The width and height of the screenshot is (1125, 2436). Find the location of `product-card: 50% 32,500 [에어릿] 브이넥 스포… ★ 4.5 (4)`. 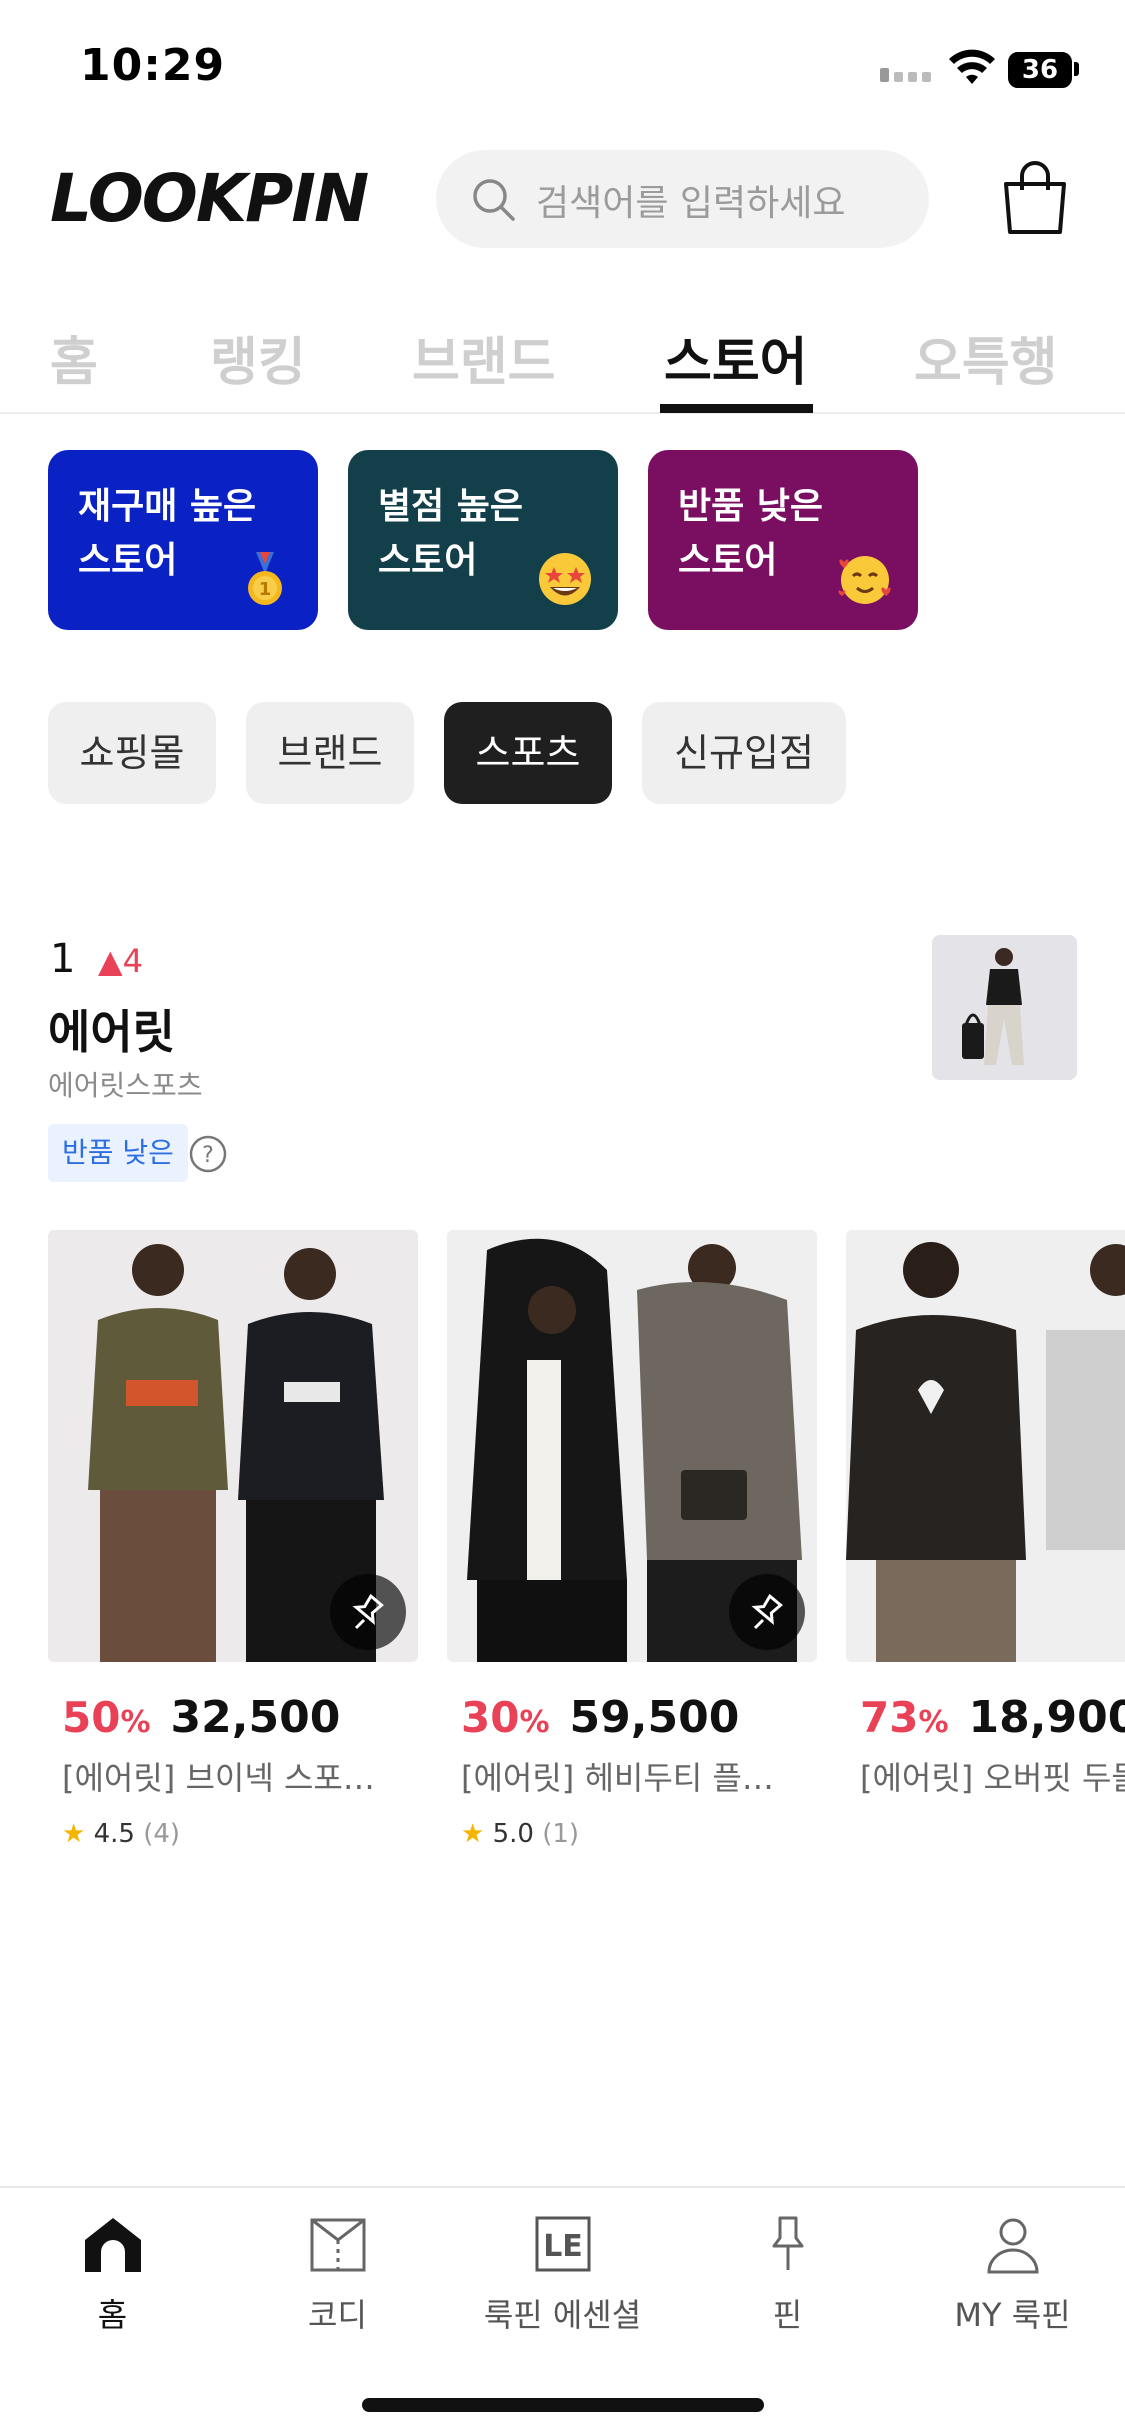

product-card: 50% 32,500 [에어릿] 브이넥 스포… ★ 4.5 (4) is located at coordinates (233, 1539).